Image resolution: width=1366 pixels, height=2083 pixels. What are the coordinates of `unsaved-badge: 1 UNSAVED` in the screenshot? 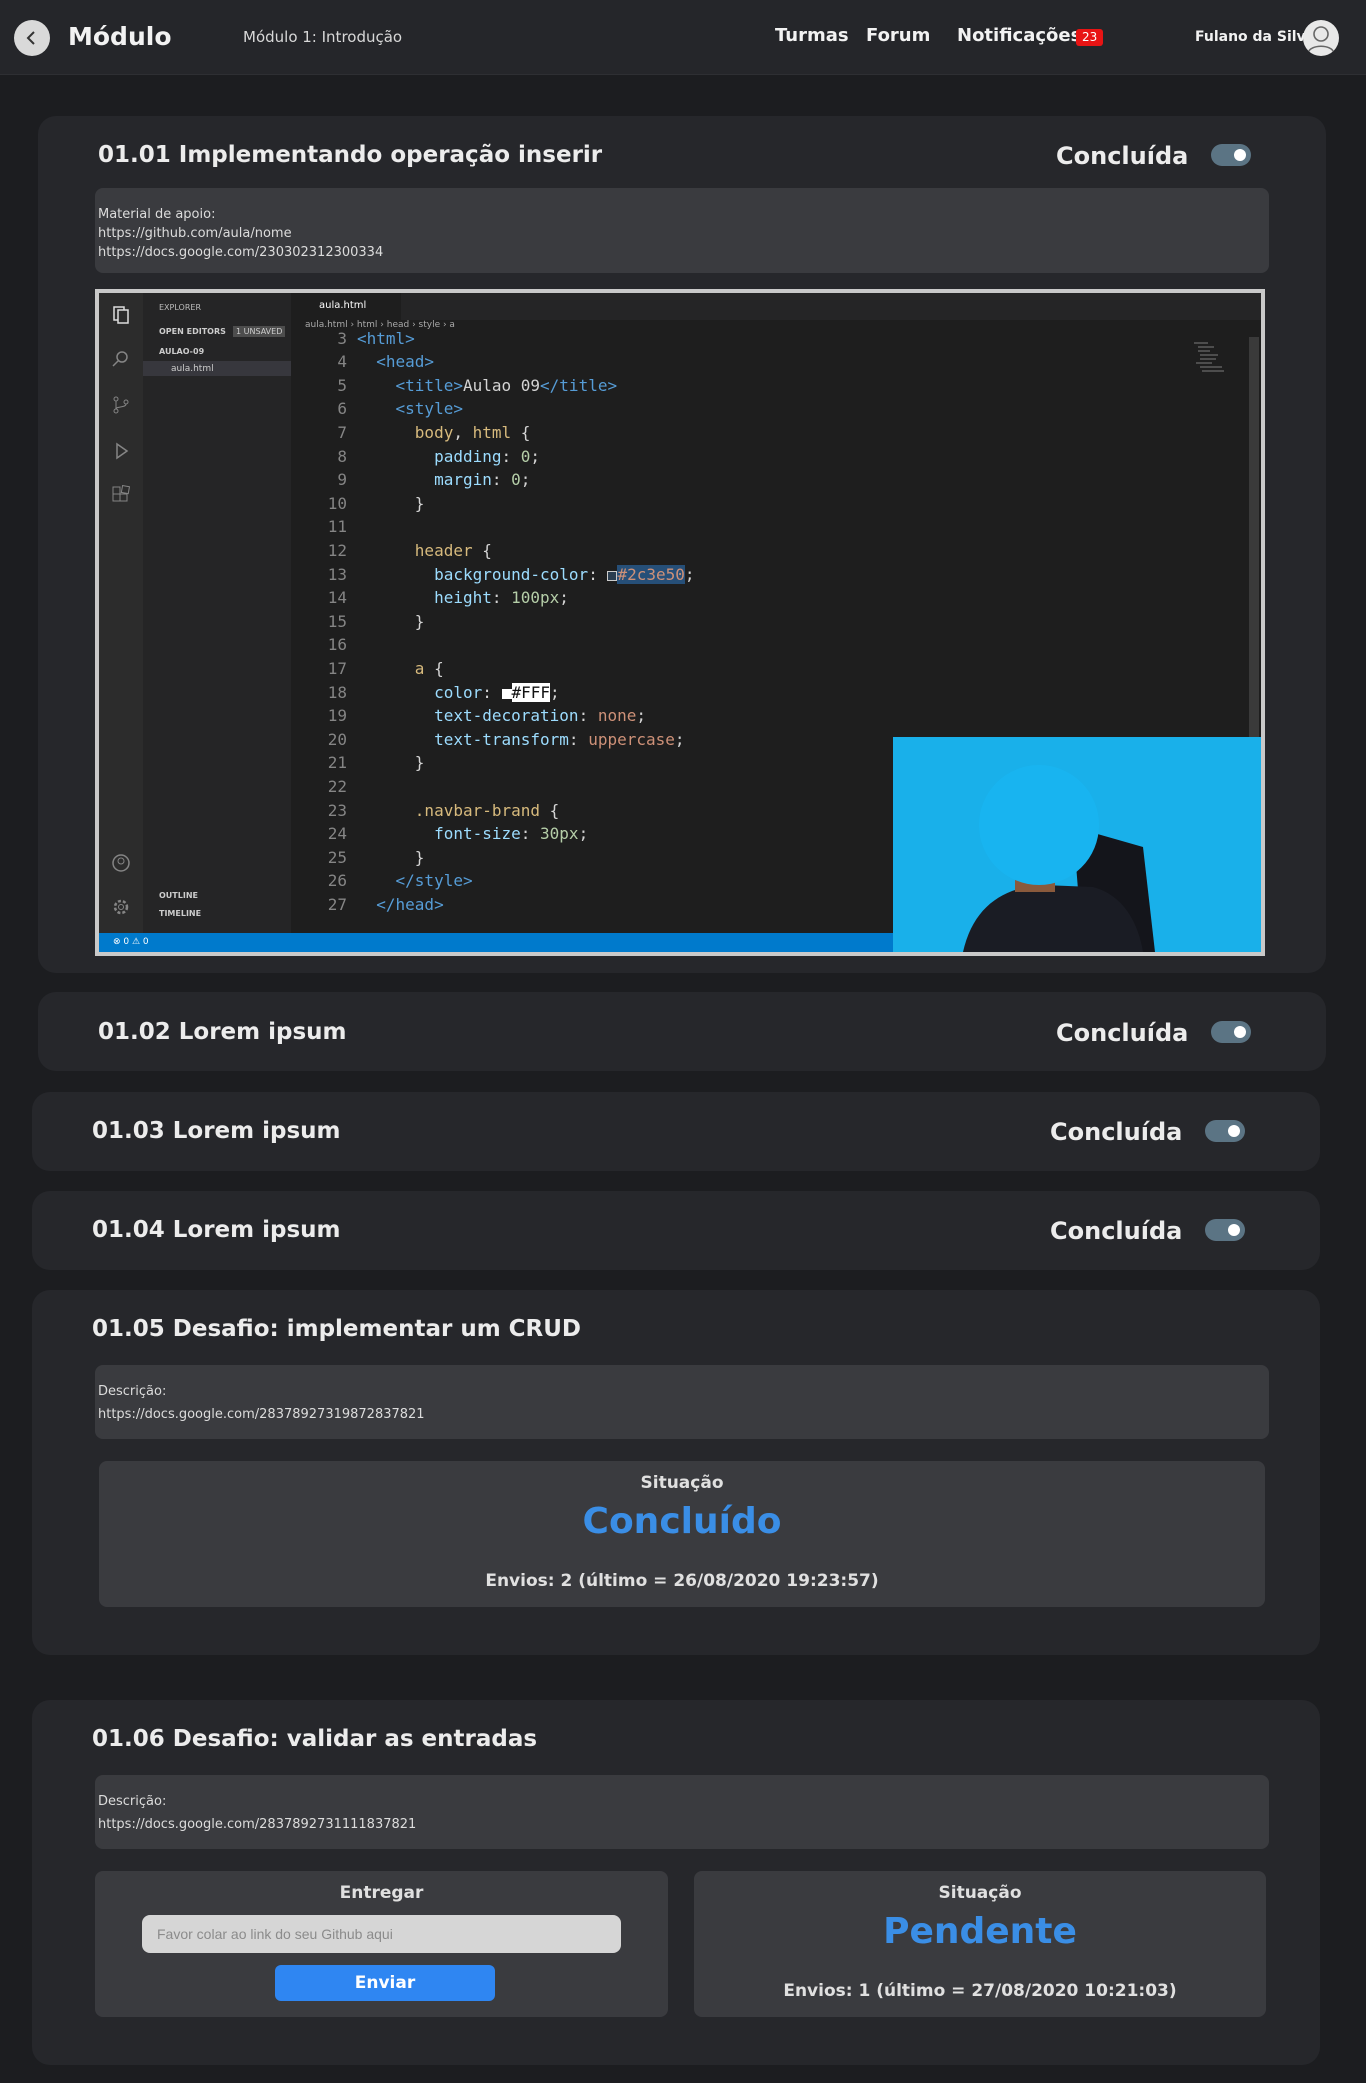 It's located at (259, 331).